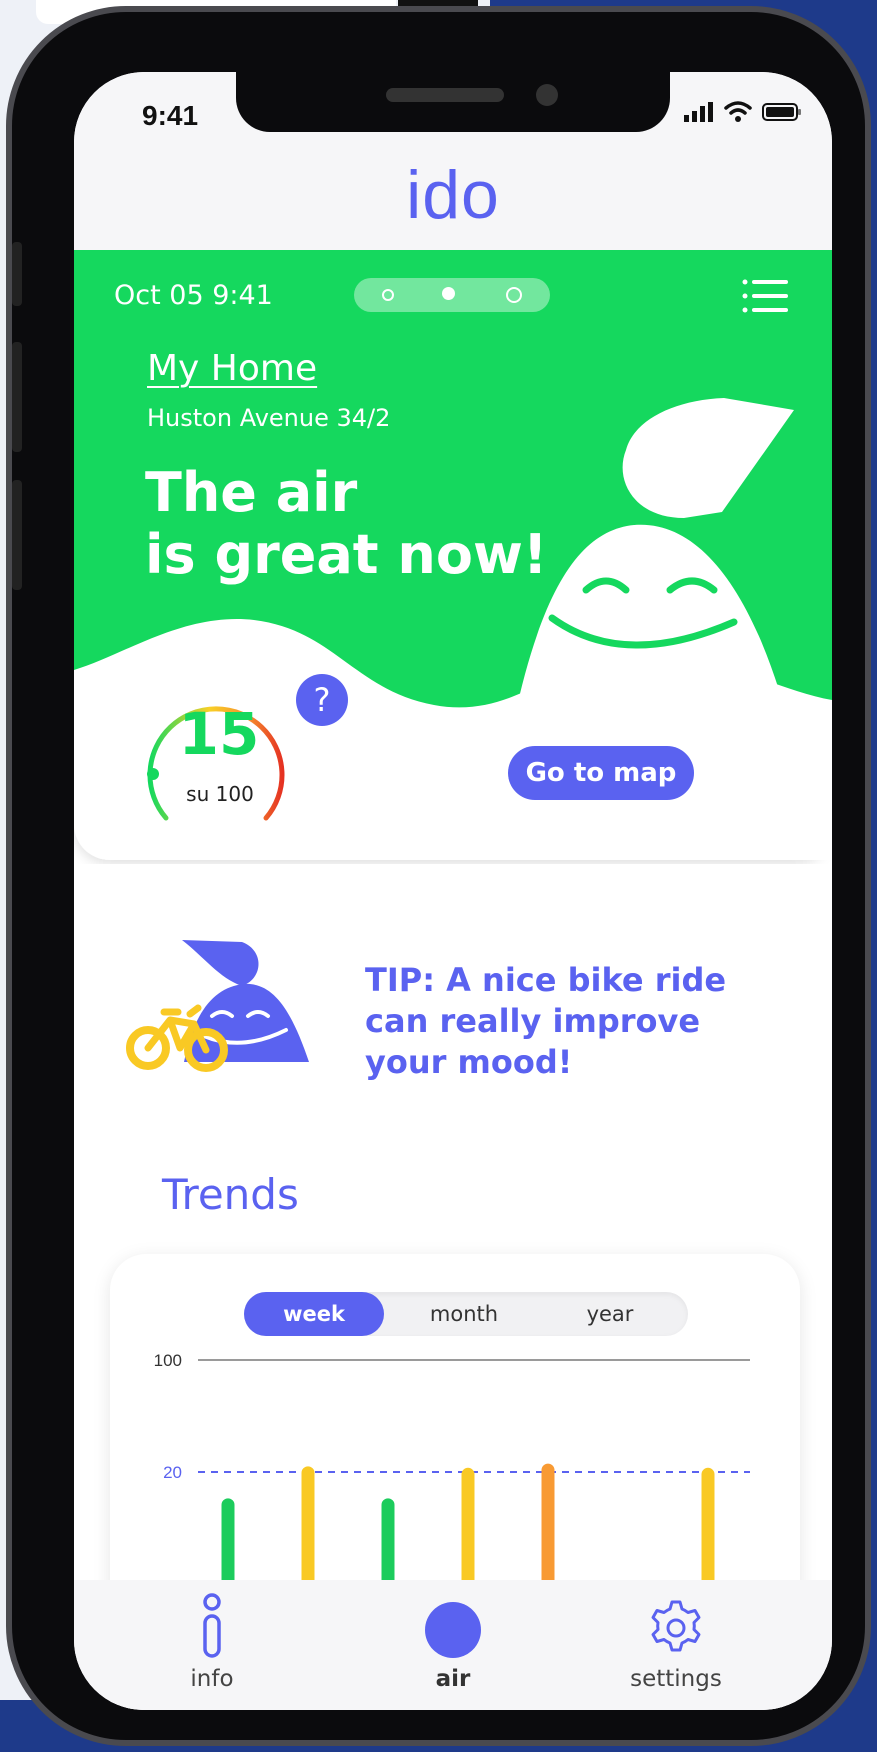 The height and width of the screenshot is (1752, 877). I want to click on gear-icon, so click(676, 1626).